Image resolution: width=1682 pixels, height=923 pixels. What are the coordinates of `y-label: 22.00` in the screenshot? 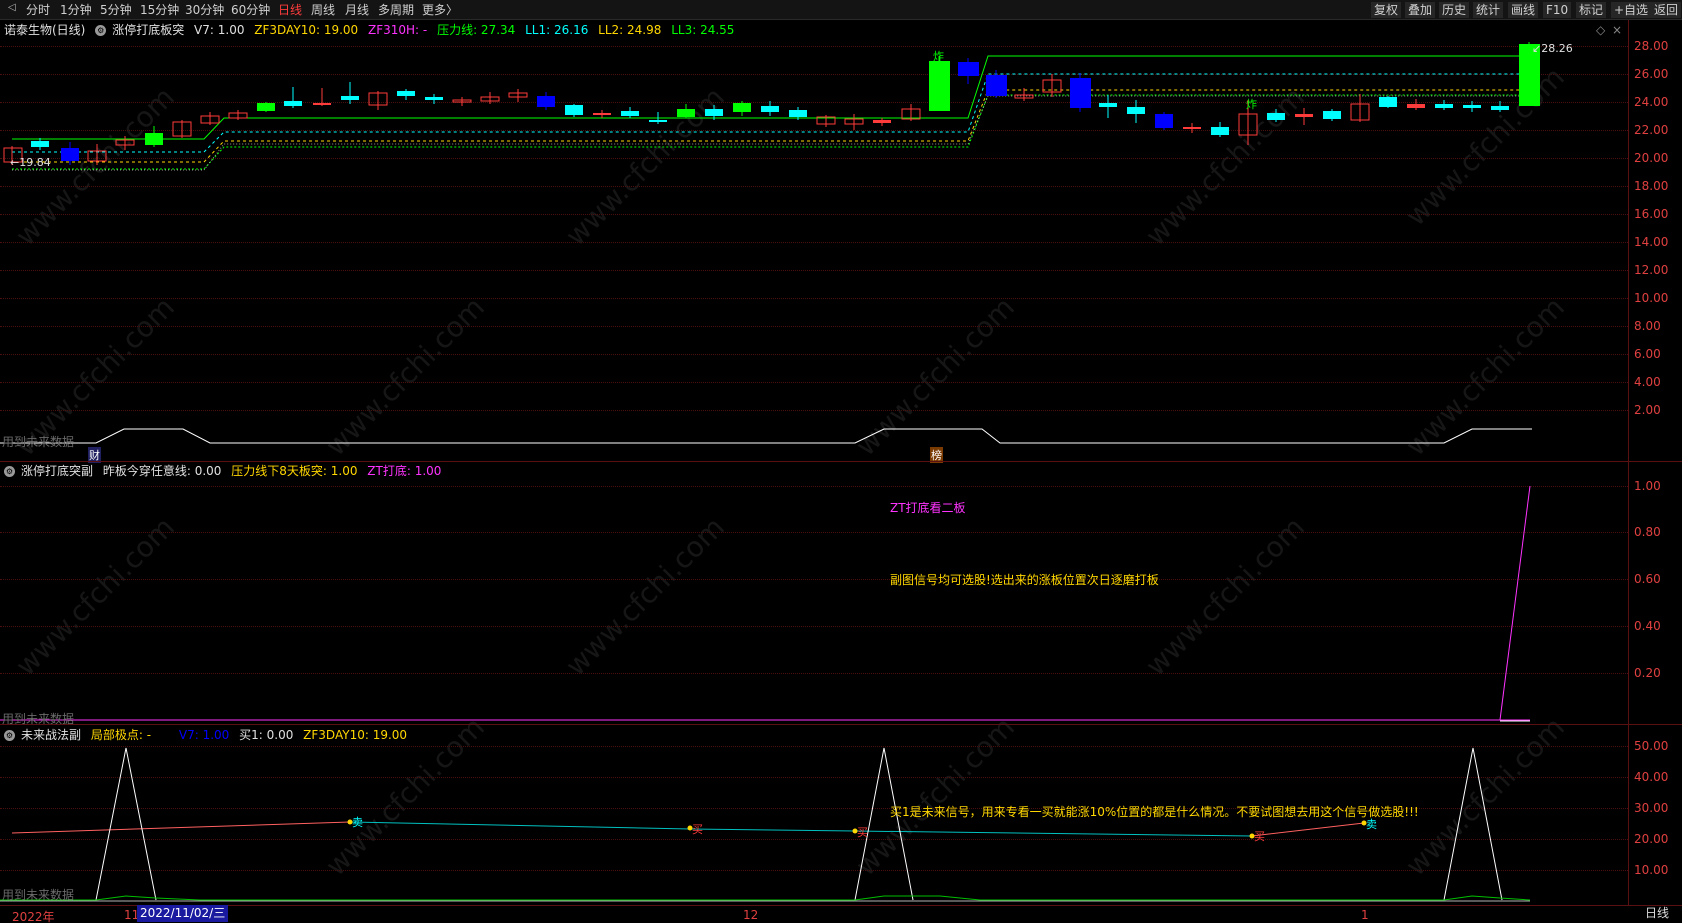 It's located at (1651, 130).